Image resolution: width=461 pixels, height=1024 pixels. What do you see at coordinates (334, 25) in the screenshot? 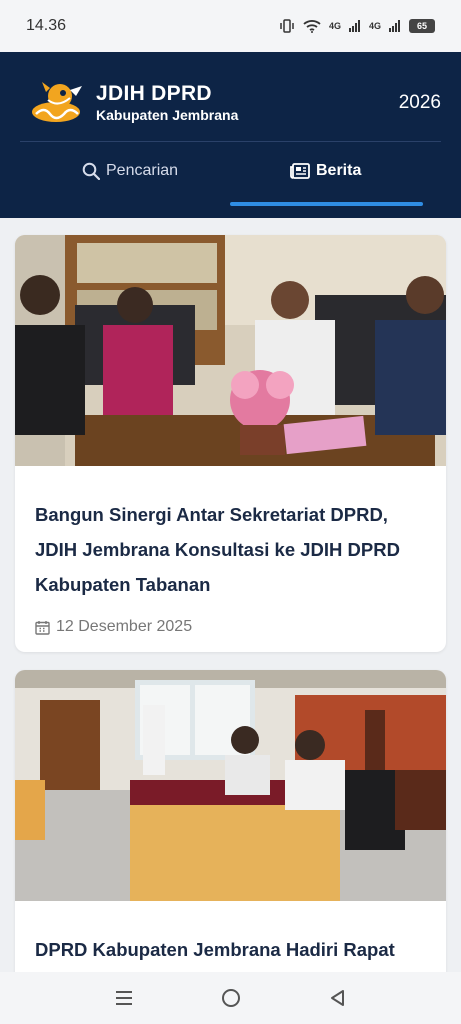
I see `signal-4g-1: 4G` at bounding box center [334, 25].